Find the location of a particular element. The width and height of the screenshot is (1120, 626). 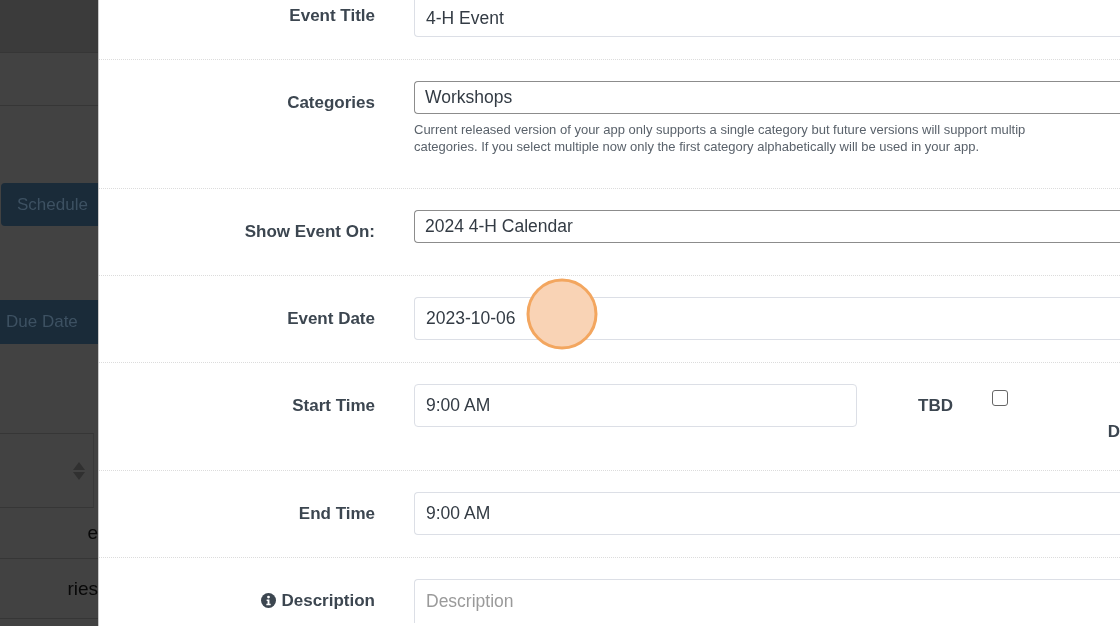

field-label: Event Title is located at coordinates (332, 15).